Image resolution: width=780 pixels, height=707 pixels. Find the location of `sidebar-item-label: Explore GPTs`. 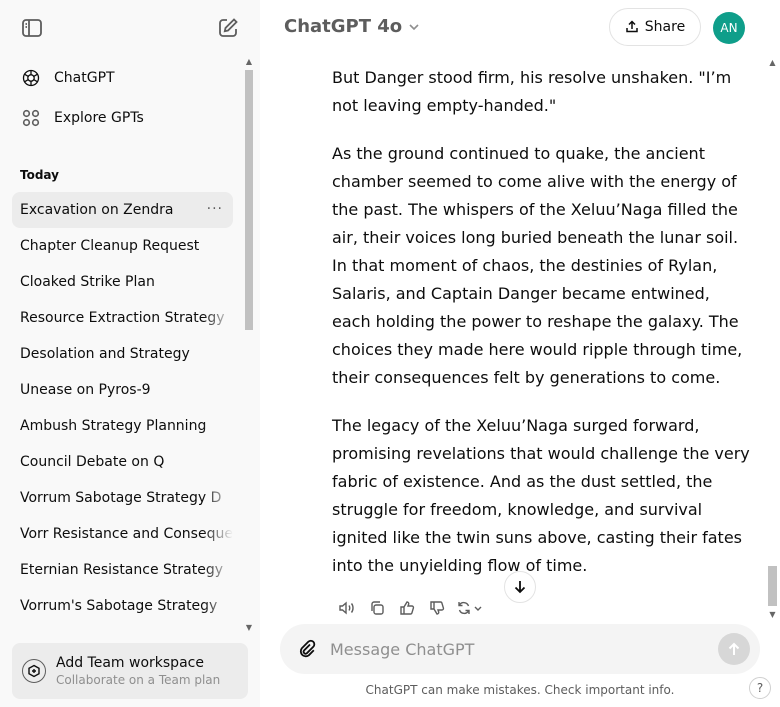

sidebar-item-label: Explore GPTs is located at coordinates (99, 118).